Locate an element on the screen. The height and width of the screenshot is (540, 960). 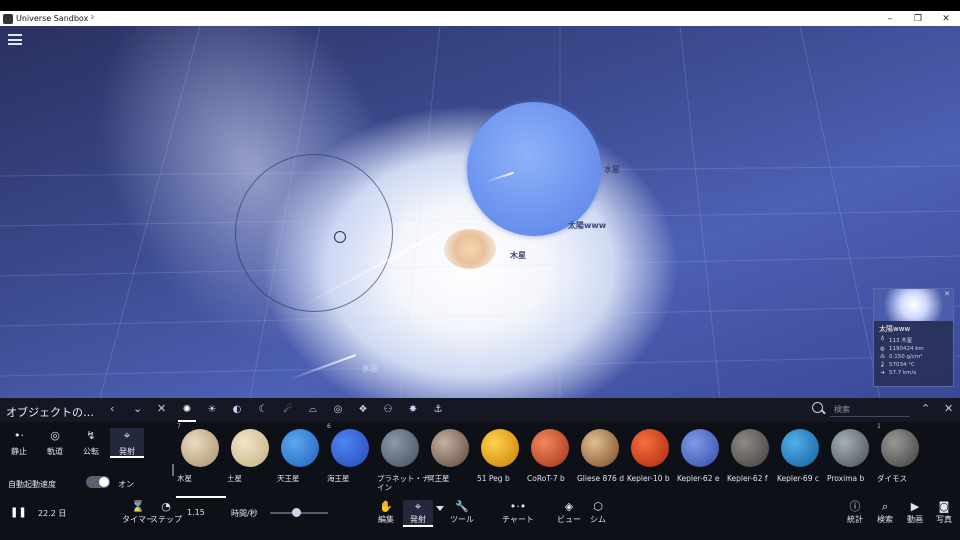
video-button: ▶ 動画 is located at coordinates (915, 512).